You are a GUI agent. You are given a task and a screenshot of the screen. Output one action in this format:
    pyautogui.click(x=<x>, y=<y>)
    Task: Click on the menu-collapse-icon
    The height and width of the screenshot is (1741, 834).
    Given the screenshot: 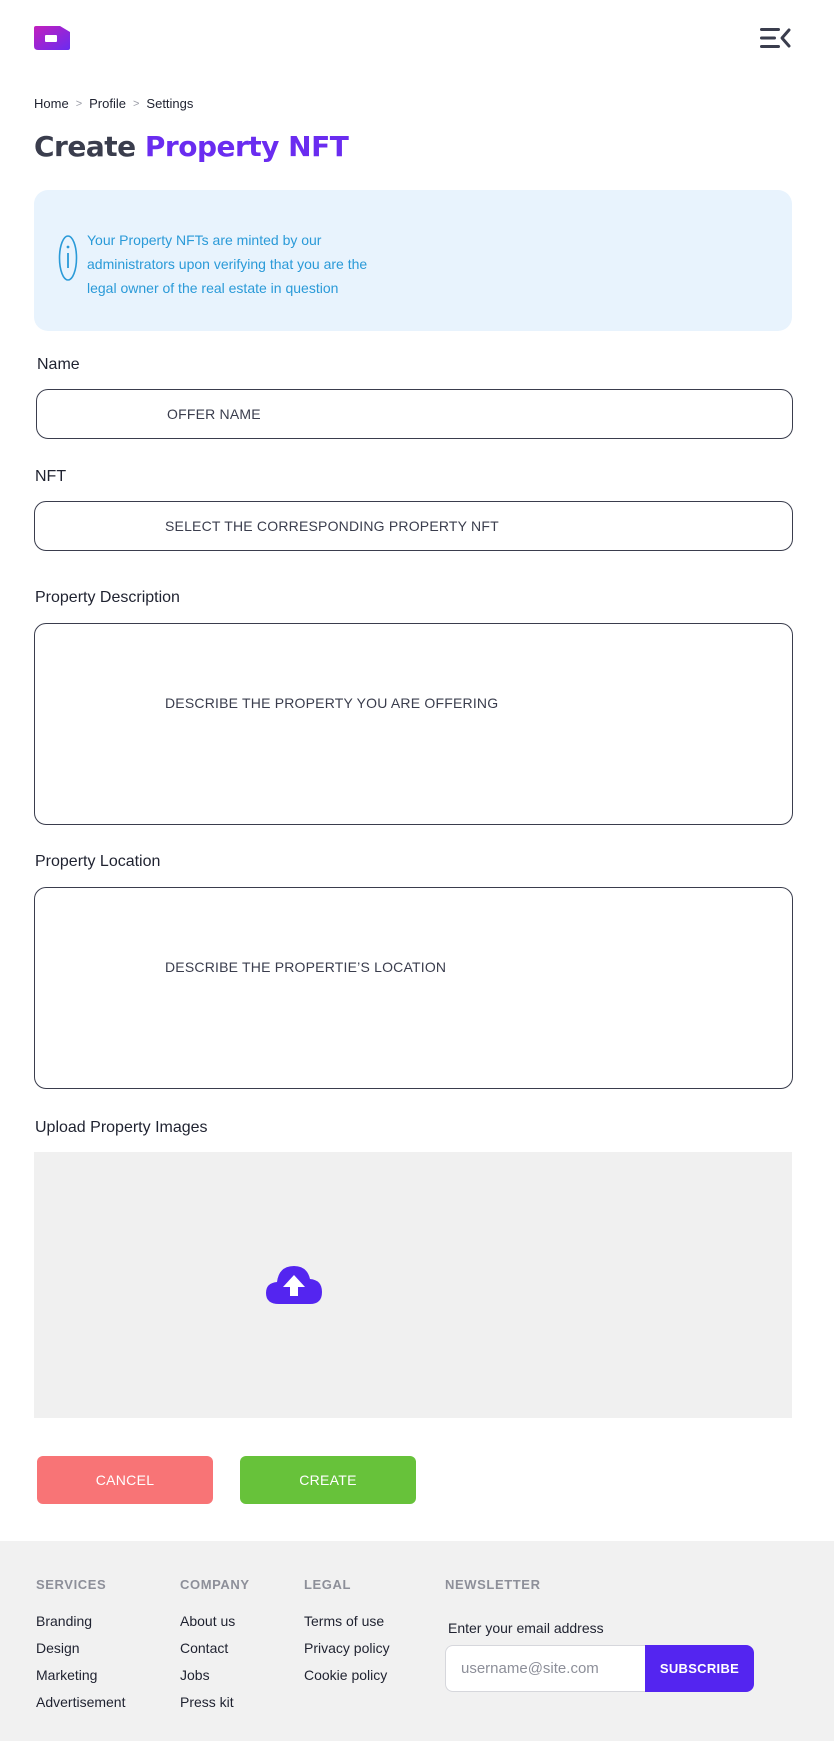 What is the action you would take?
    pyautogui.click(x=775, y=38)
    